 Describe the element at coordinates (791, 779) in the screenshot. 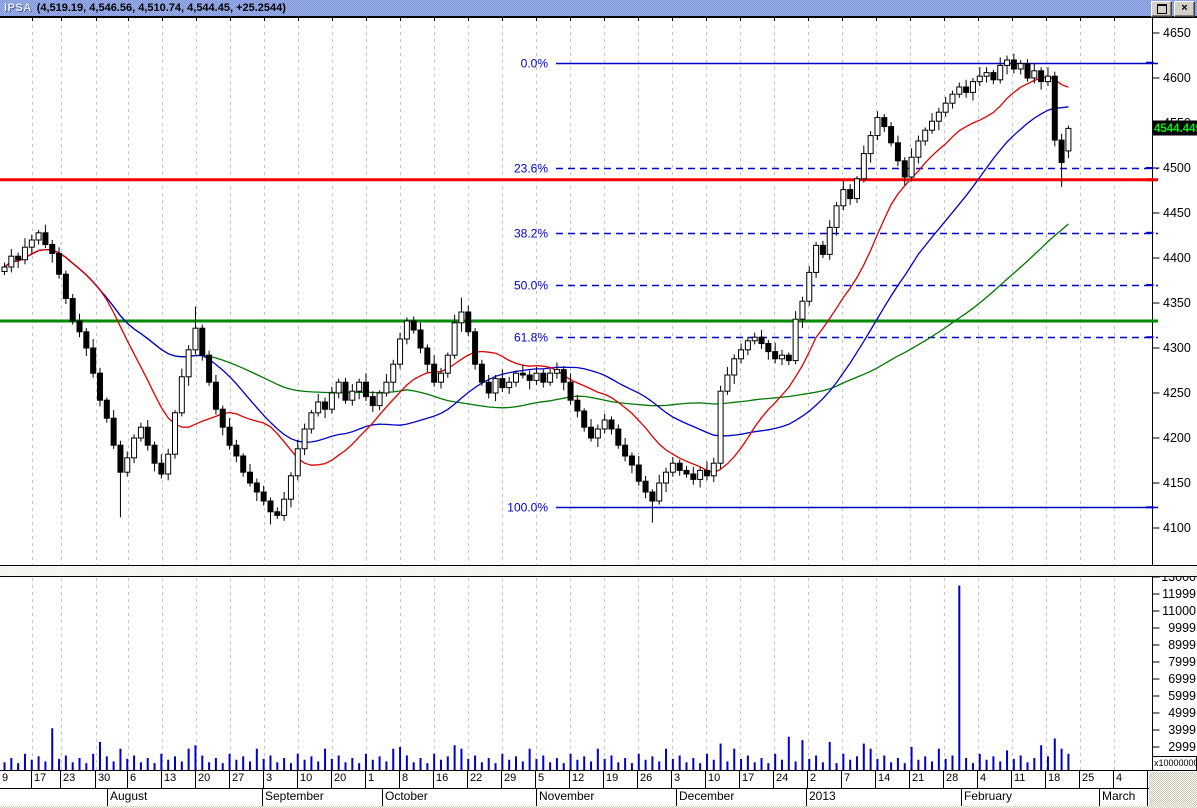

I see `week-label: 24` at that location.